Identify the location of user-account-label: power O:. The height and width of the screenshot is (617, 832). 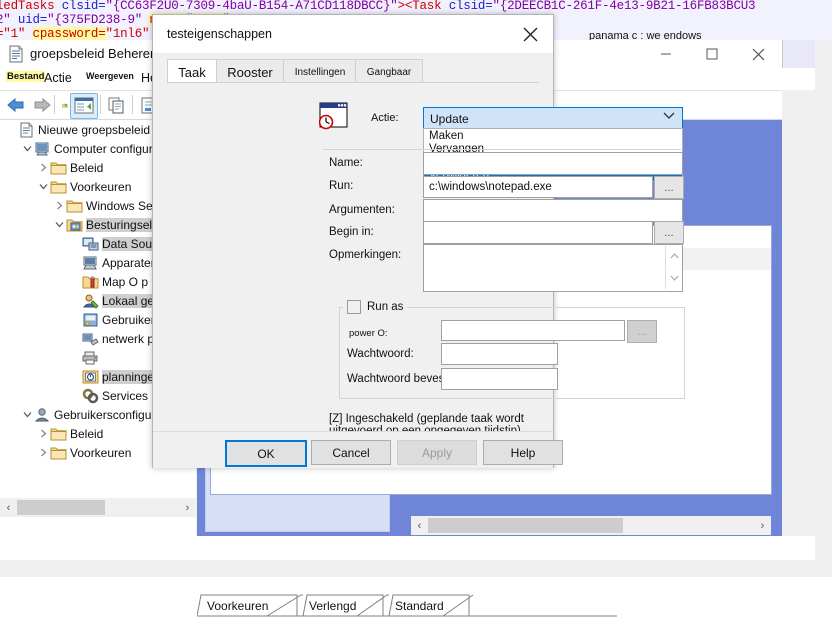
(368, 333).